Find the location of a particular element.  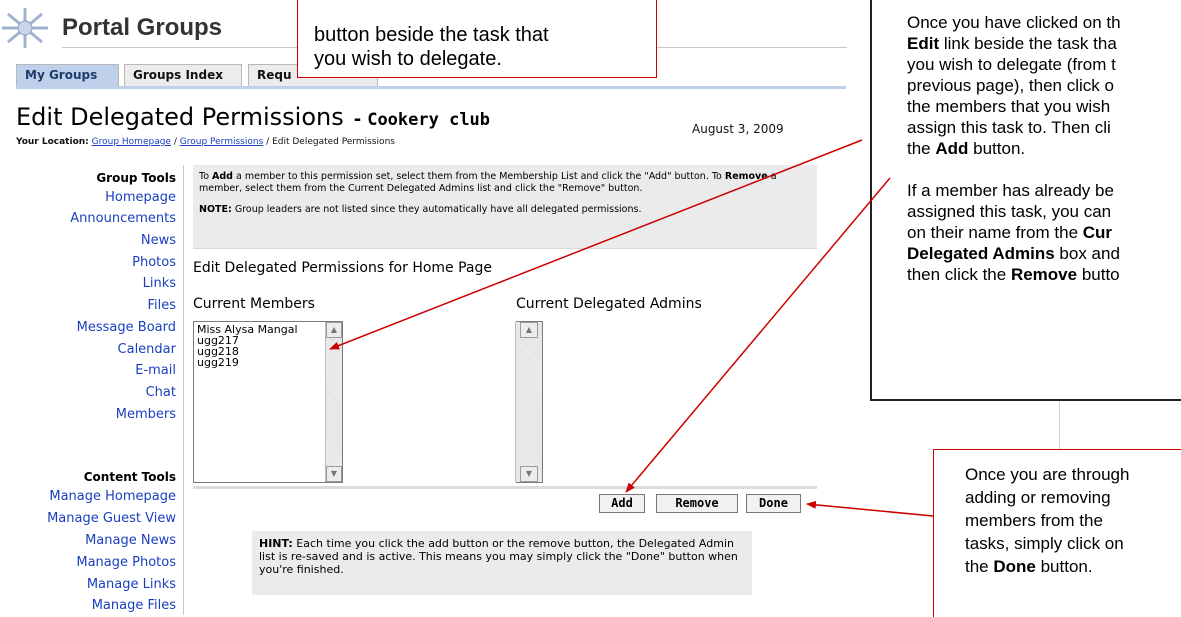

sidebar-item-email: E-mail is located at coordinates (155, 370).